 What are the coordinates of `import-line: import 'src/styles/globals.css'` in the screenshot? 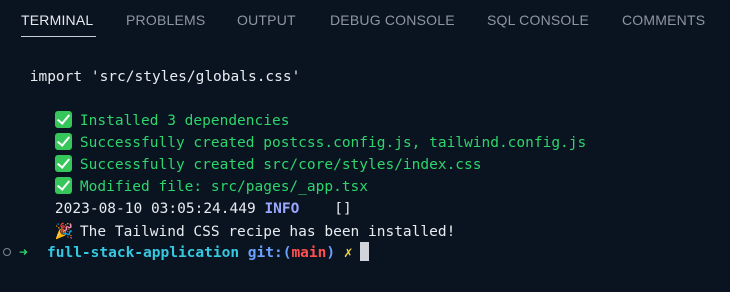 It's located at (161, 77).